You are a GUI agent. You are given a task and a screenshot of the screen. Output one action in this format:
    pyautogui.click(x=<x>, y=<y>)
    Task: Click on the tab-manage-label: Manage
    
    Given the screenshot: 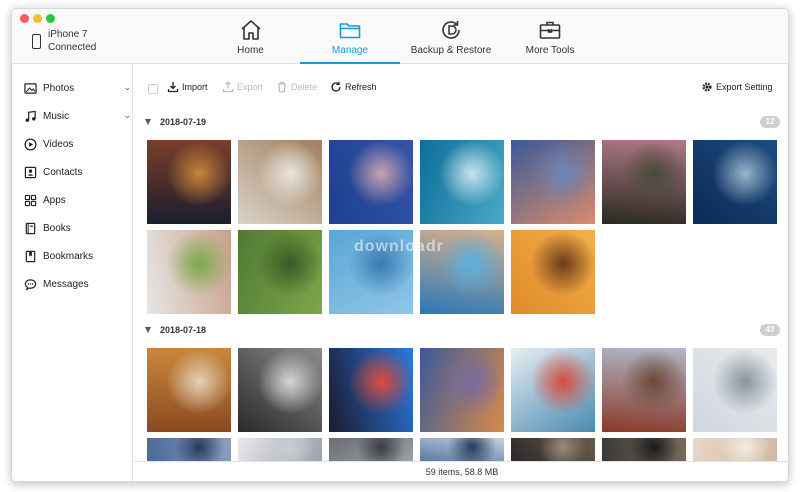 What is the action you would take?
    pyautogui.click(x=350, y=50)
    